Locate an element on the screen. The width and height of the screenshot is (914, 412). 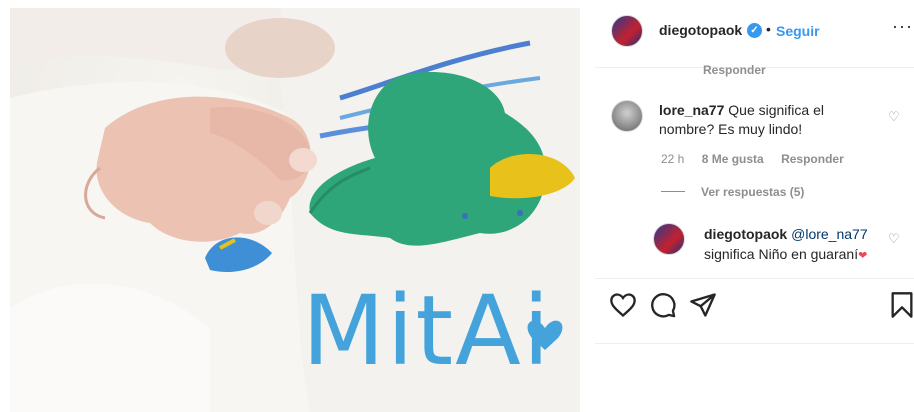
replies-divider-line is located at coordinates (673, 191).